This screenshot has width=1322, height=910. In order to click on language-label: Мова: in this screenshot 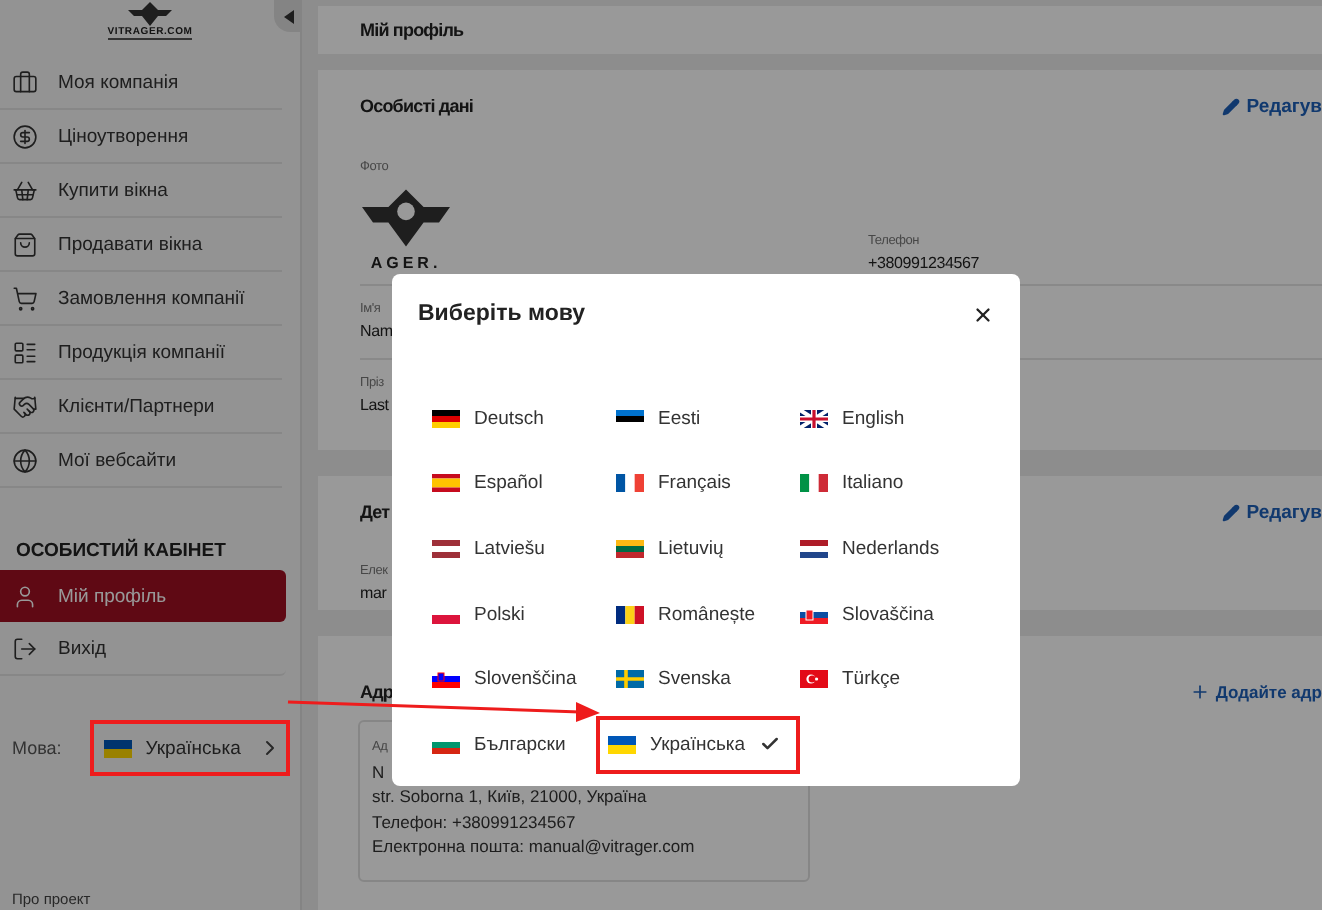, I will do `click(37, 748)`.